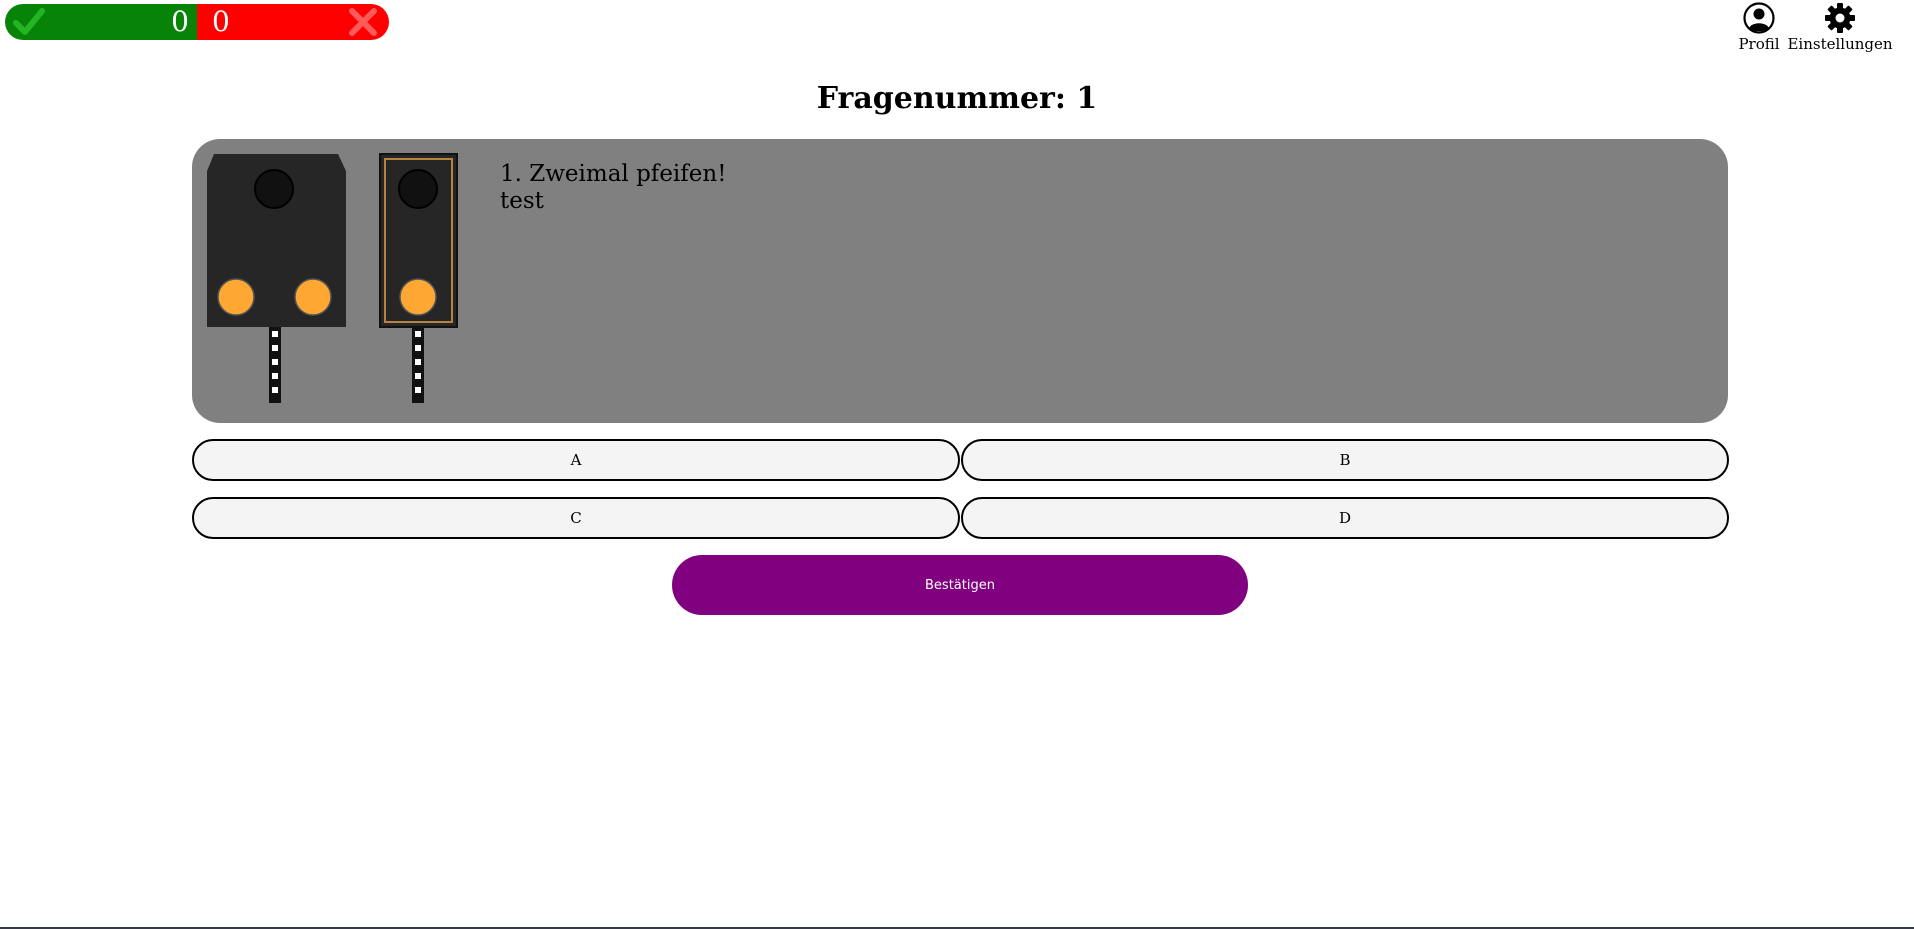 This screenshot has height=929, width=1914. I want to click on correct-count: 0, so click(180, 21).